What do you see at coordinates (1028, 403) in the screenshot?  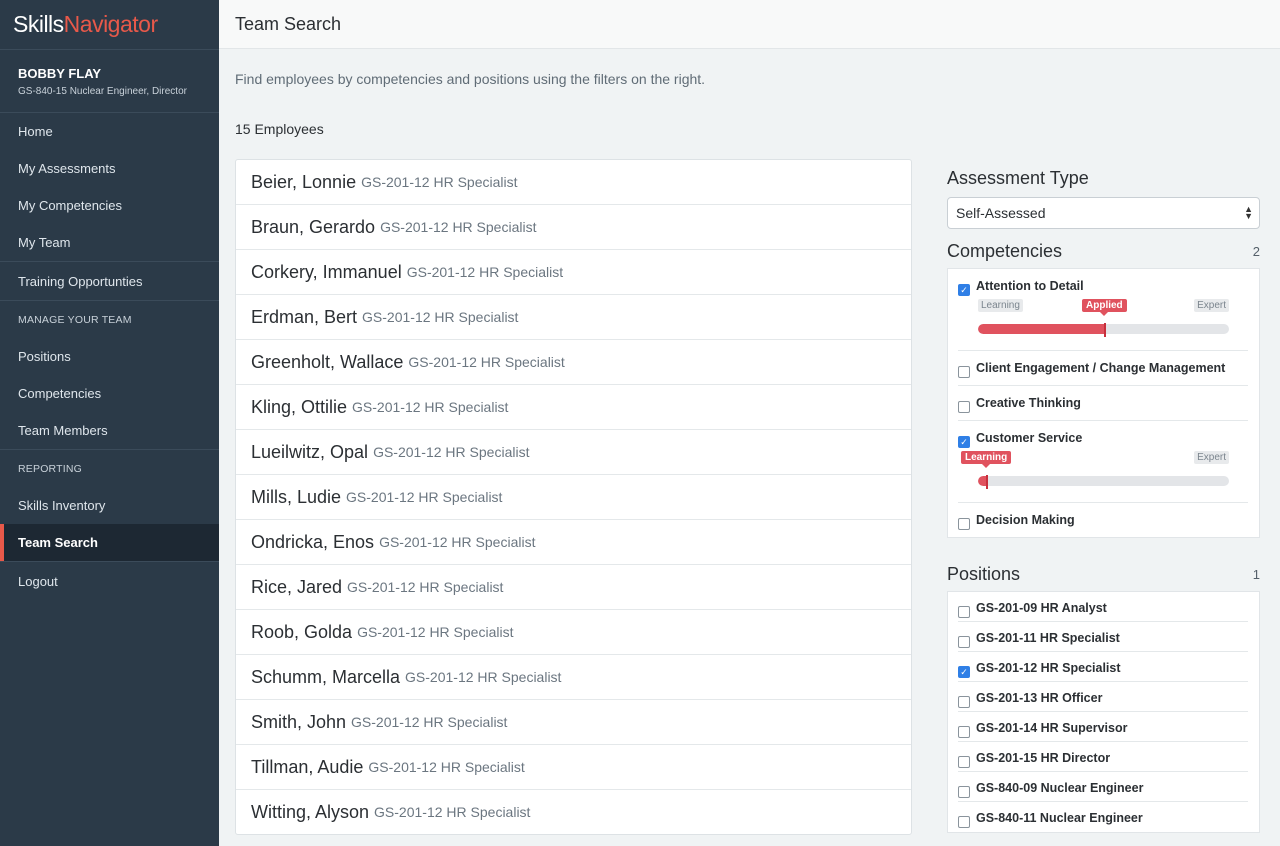 I see `checkbox-label: Creative Thinking` at bounding box center [1028, 403].